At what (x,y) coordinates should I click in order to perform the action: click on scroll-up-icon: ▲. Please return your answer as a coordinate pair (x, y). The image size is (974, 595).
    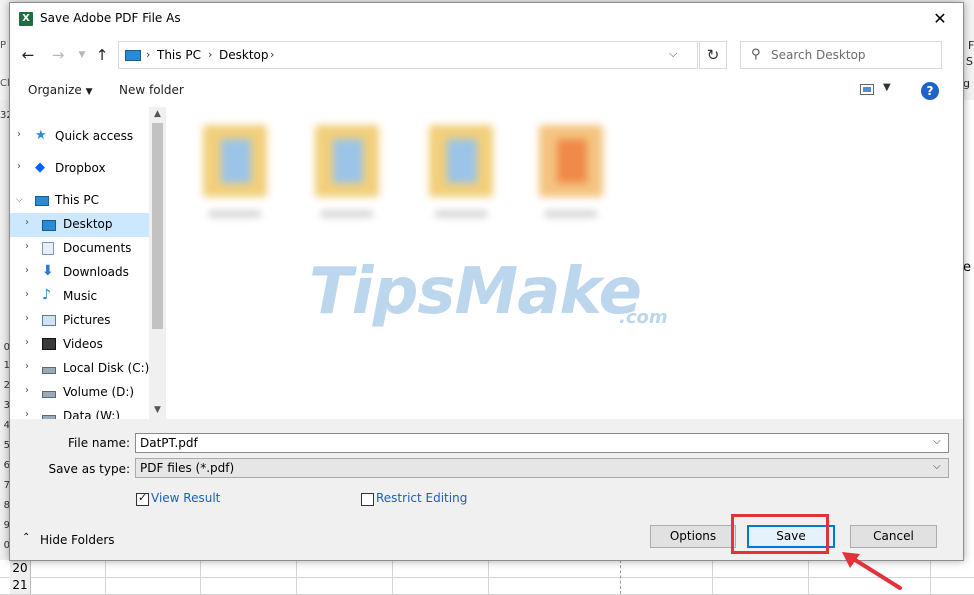
    Looking at the image, I should click on (157, 114).